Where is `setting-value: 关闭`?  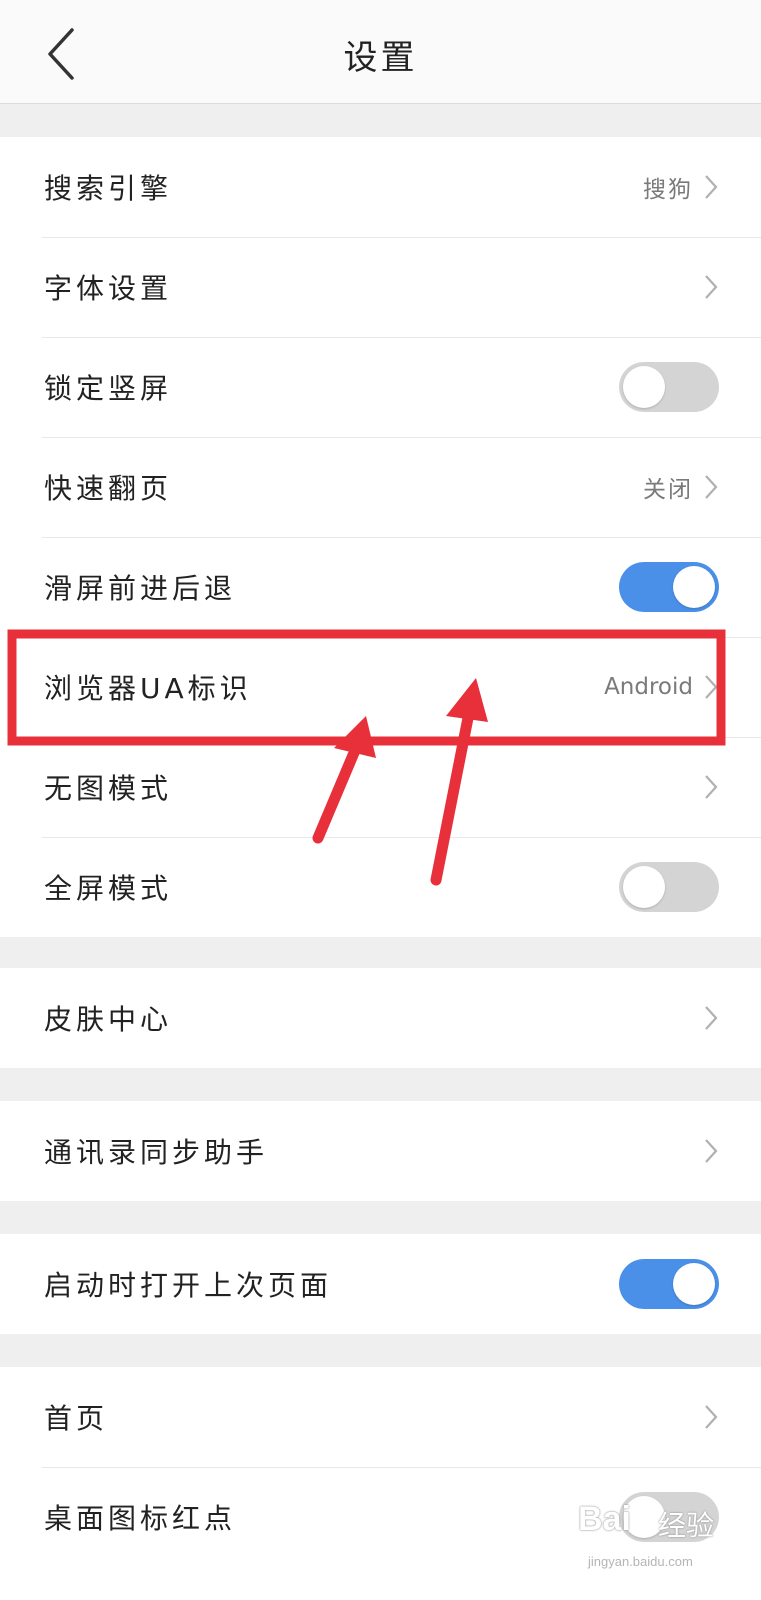 setting-value: 关闭 is located at coordinates (668, 490).